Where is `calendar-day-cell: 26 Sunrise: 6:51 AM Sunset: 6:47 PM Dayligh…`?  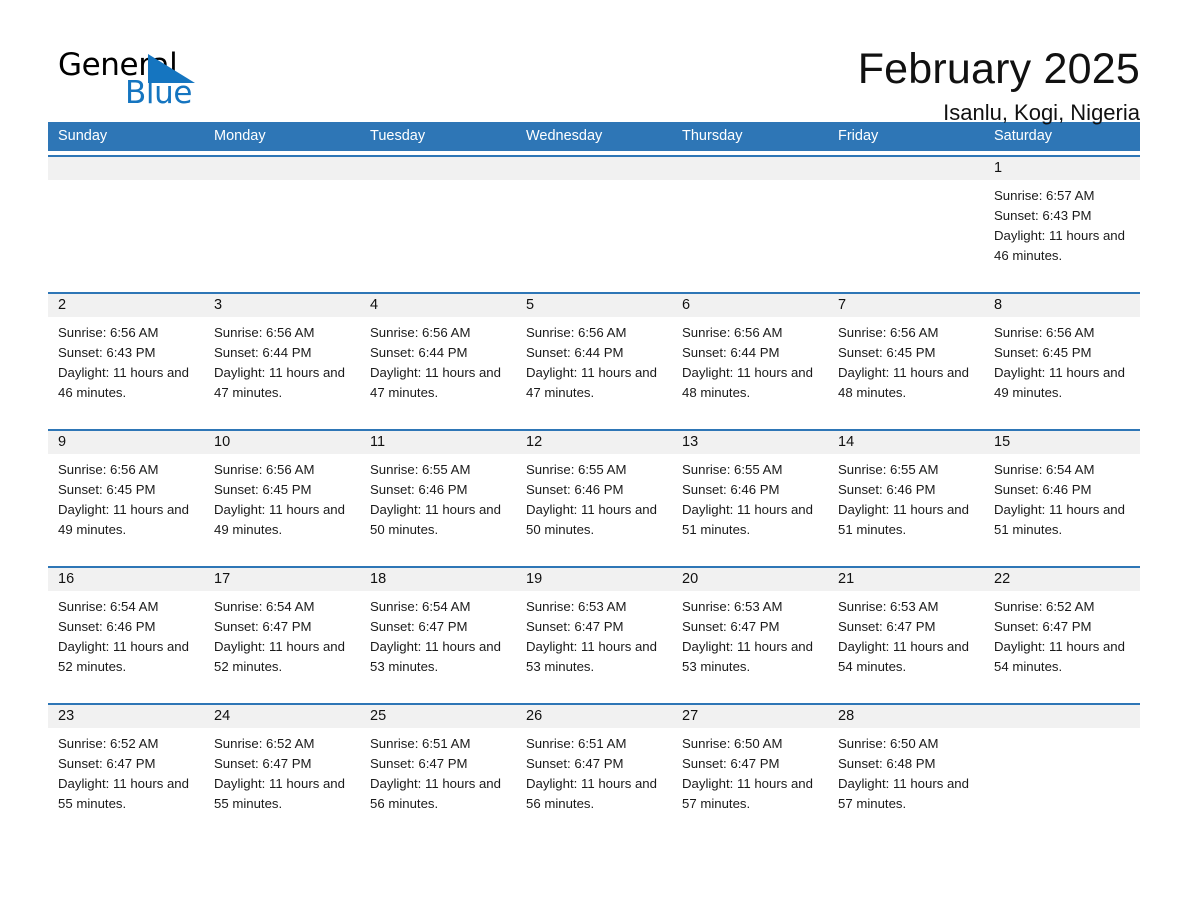 calendar-day-cell: 26 Sunrise: 6:51 AM Sunset: 6:47 PM Dayligh… is located at coordinates (594, 769).